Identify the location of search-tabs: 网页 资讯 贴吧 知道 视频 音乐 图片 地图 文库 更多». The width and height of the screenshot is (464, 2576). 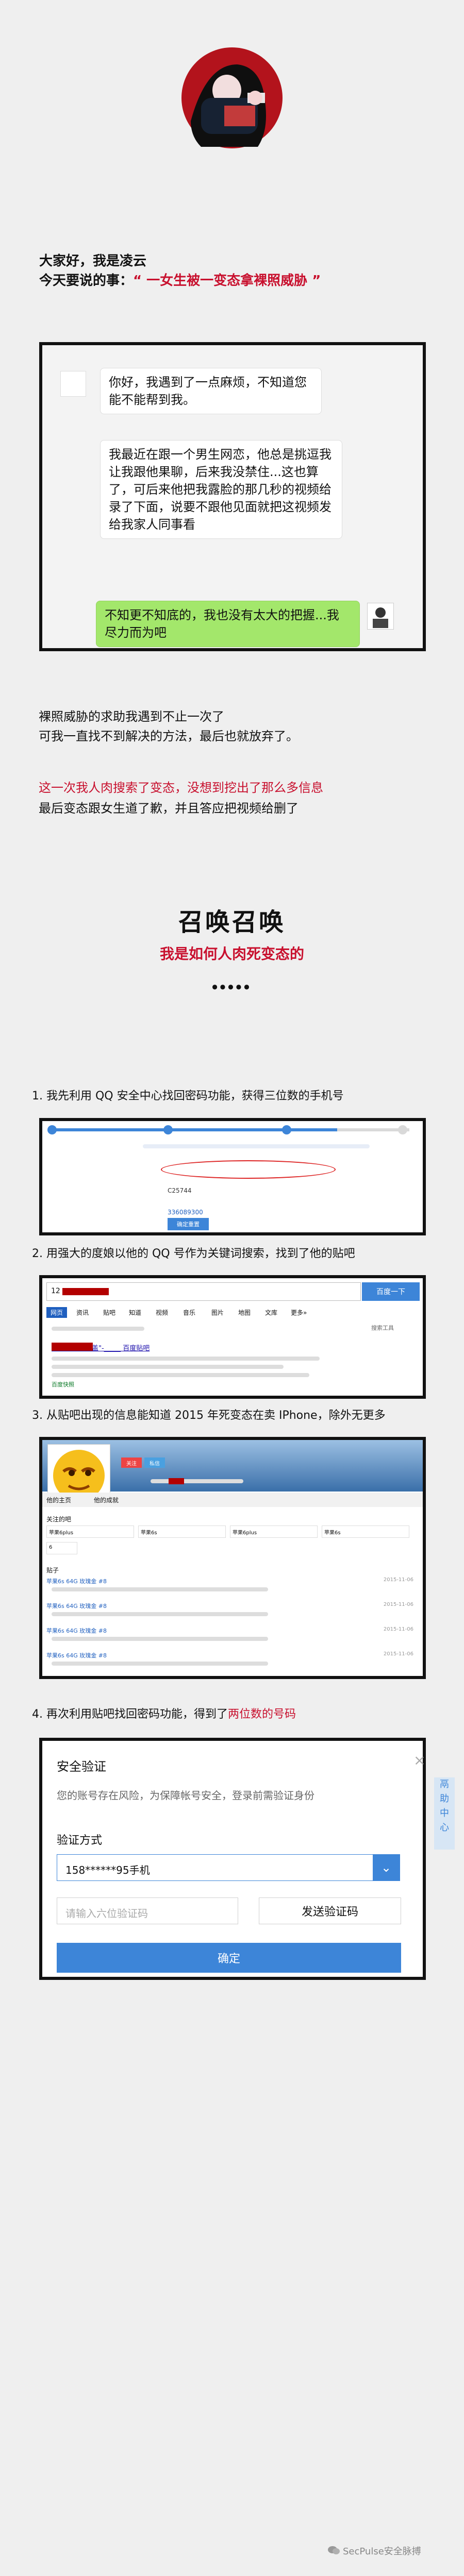
(232, 1312).